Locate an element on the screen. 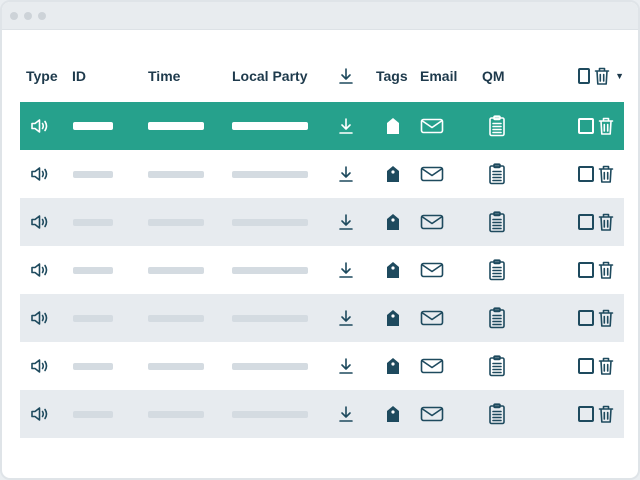 The image size is (640, 480). column-header-time: Time is located at coordinates (190, 76).